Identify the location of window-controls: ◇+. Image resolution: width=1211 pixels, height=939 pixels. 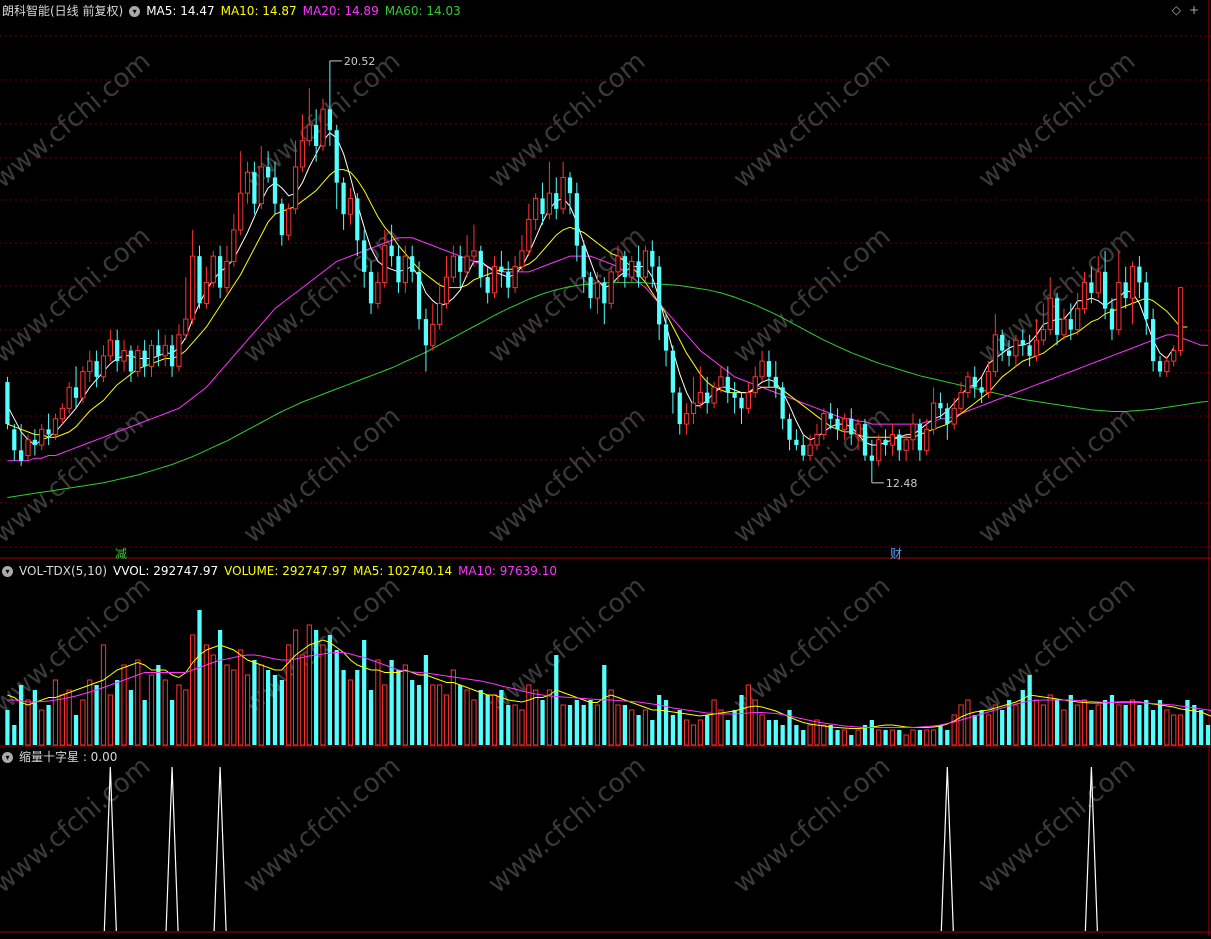
(1189, 10).